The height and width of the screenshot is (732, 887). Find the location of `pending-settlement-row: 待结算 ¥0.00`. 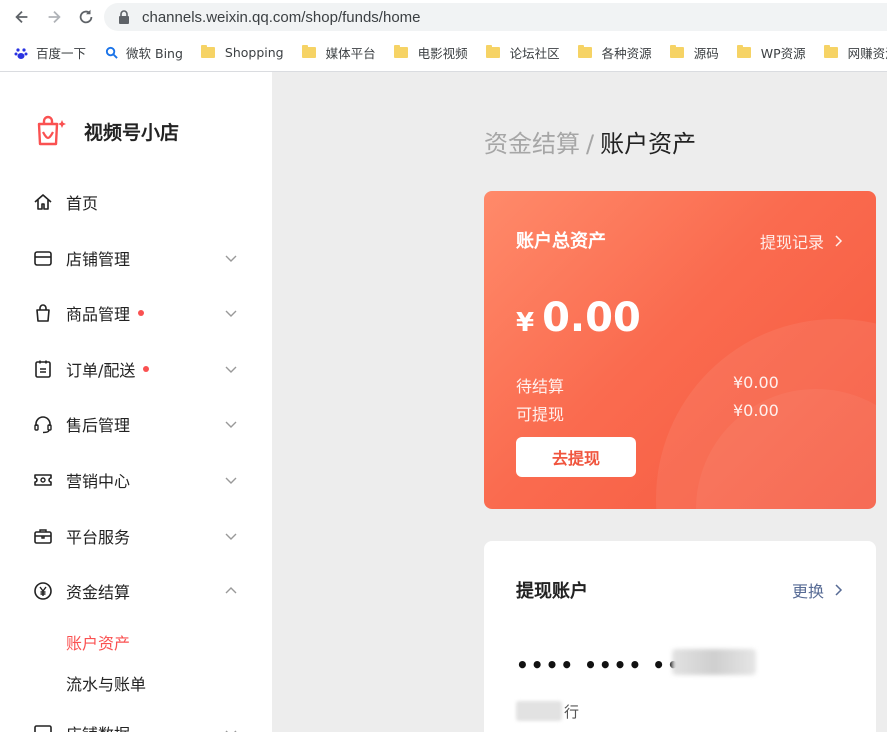

pending-settlement-row: 待结算 ¥0.00 is located at coordinates (647, 385).